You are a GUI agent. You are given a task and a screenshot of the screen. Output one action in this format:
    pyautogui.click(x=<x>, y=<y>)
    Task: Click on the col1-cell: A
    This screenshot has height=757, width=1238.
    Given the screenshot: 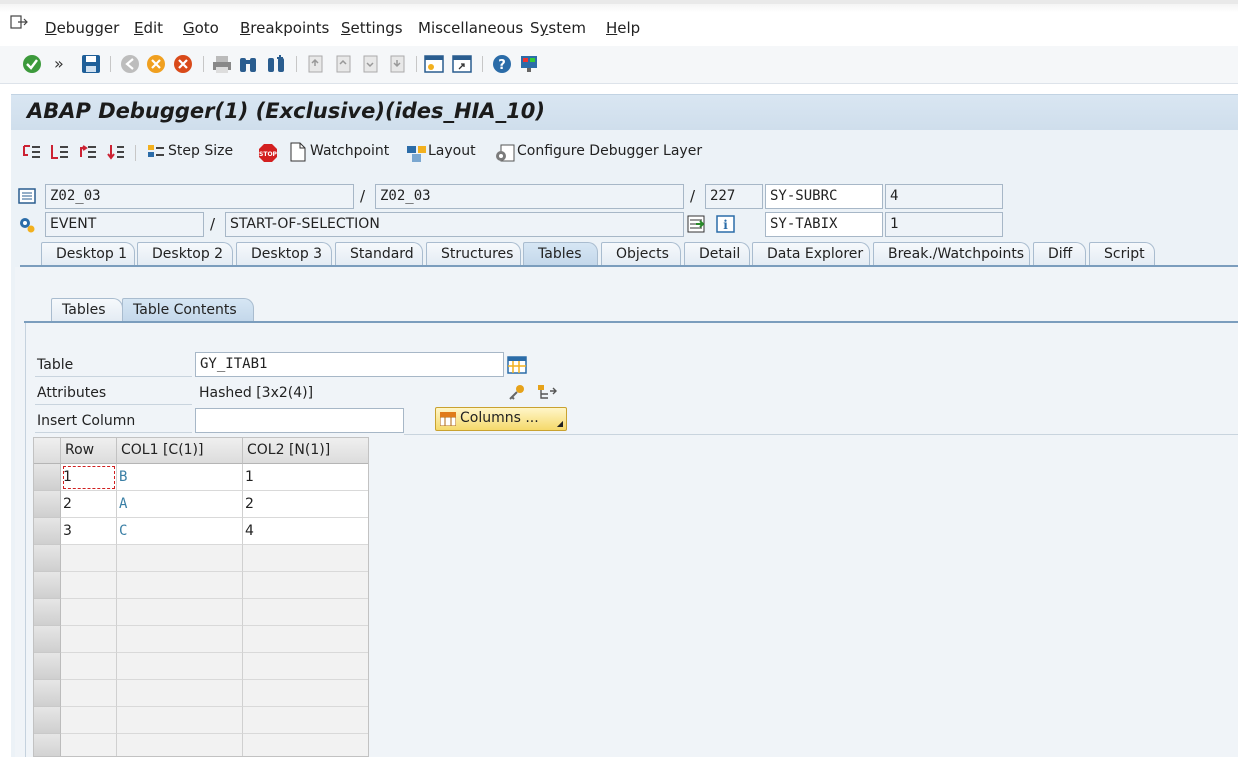 What is the action you would take?
    pyautogui.click(x=180, y=504)
    